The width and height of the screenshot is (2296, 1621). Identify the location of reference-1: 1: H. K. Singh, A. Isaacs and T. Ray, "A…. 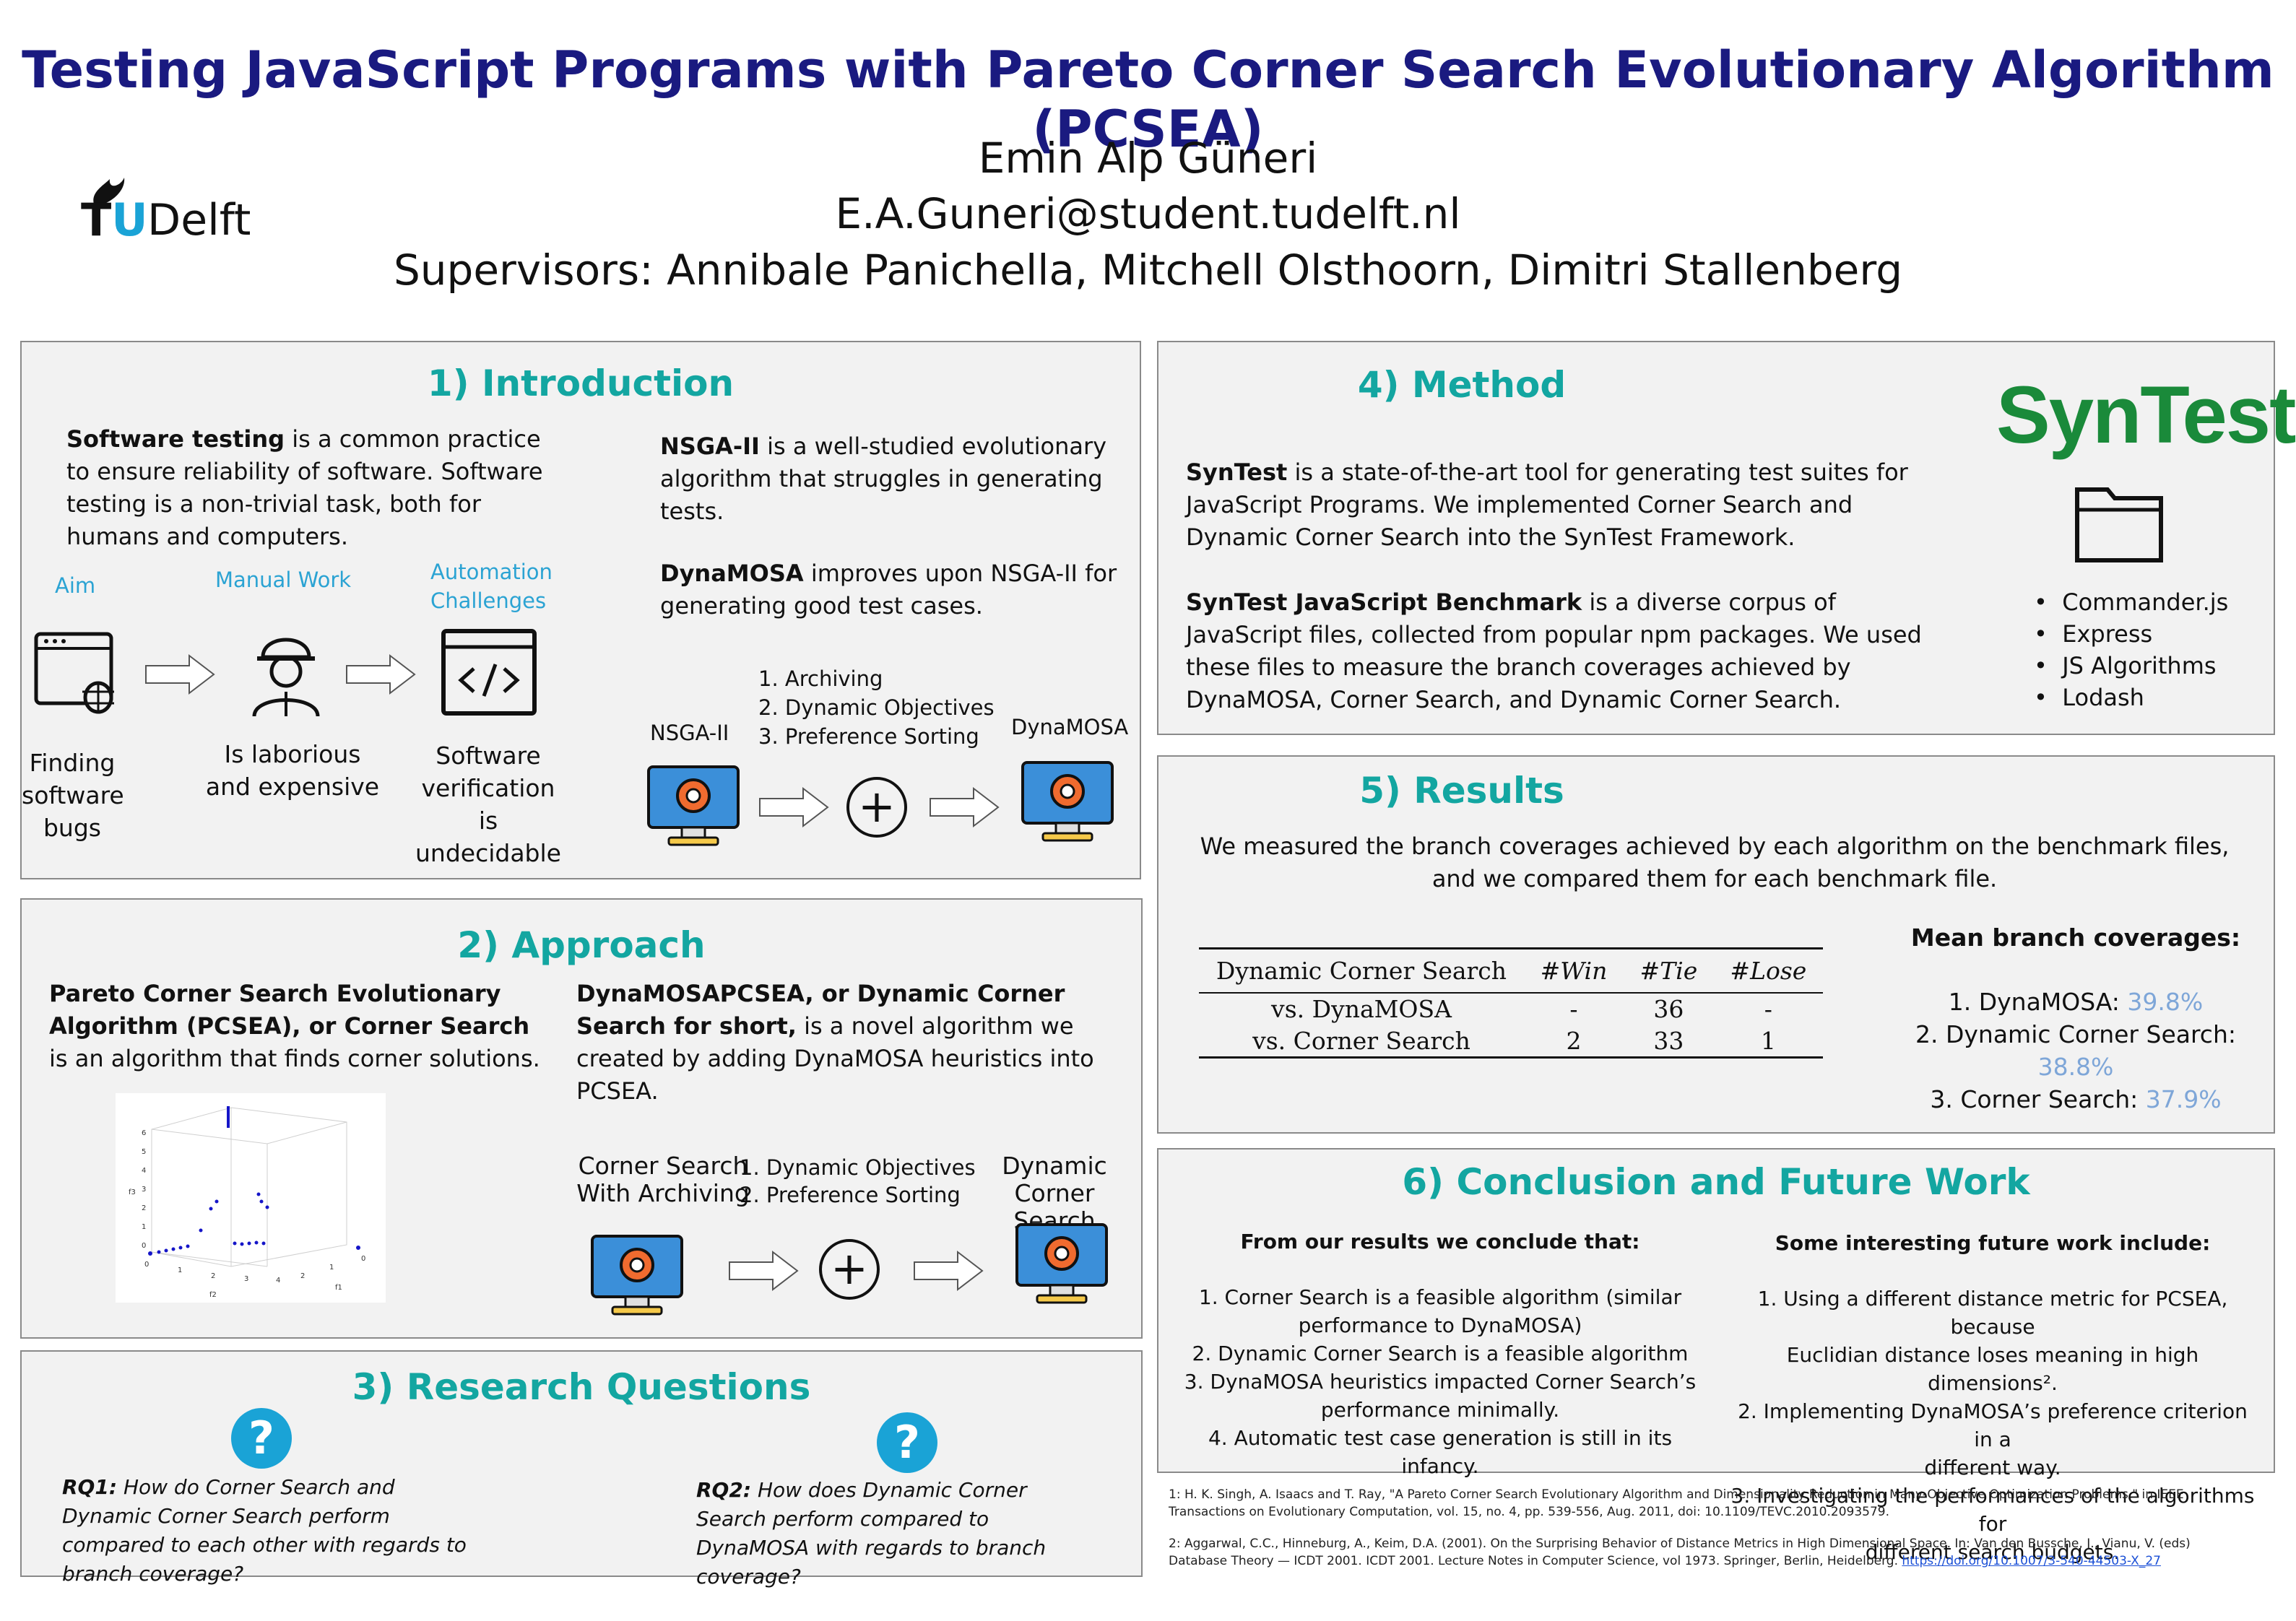
(1676, 1503).